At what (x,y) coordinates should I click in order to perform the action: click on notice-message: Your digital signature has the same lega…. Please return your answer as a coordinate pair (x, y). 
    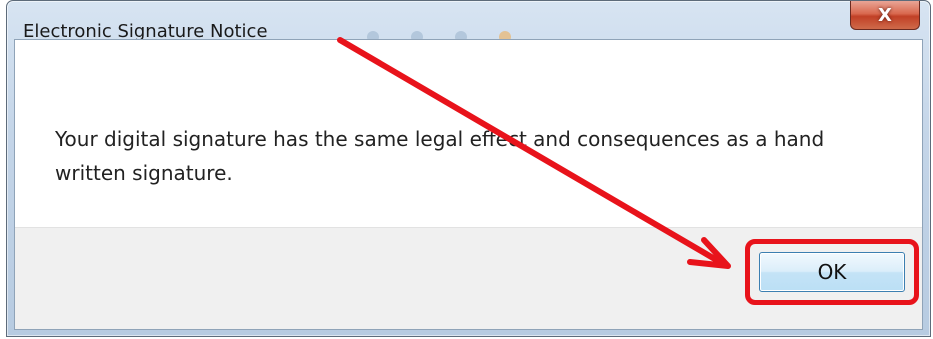
    Looking at the image, I should click on (440, 156).